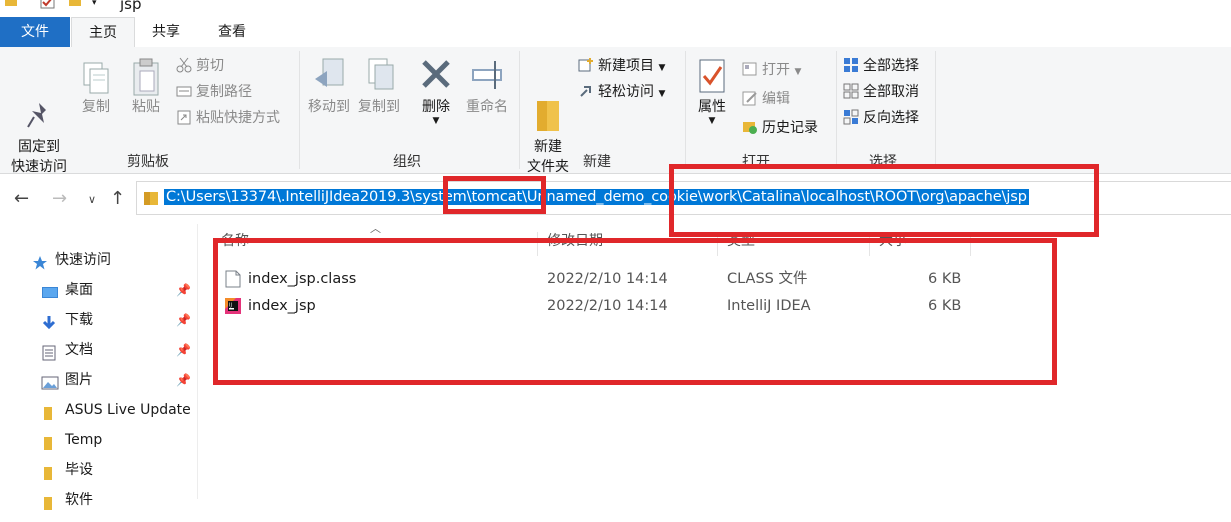  I want to click on invert-selection-icon, so click(851, 117).